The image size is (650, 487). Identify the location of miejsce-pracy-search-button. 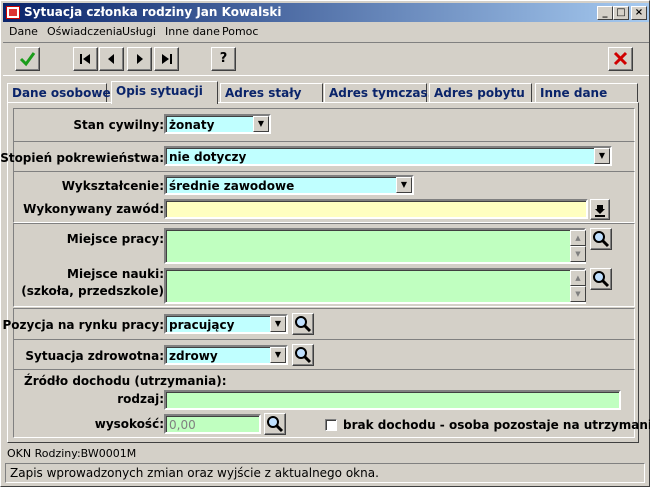
(601, 239).